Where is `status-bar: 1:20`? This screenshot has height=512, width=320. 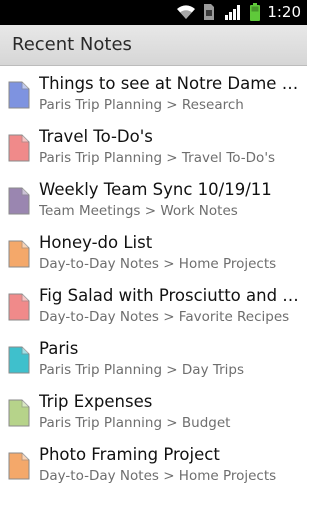
status-bar: 1:20 is located at coordinates (153, 12).